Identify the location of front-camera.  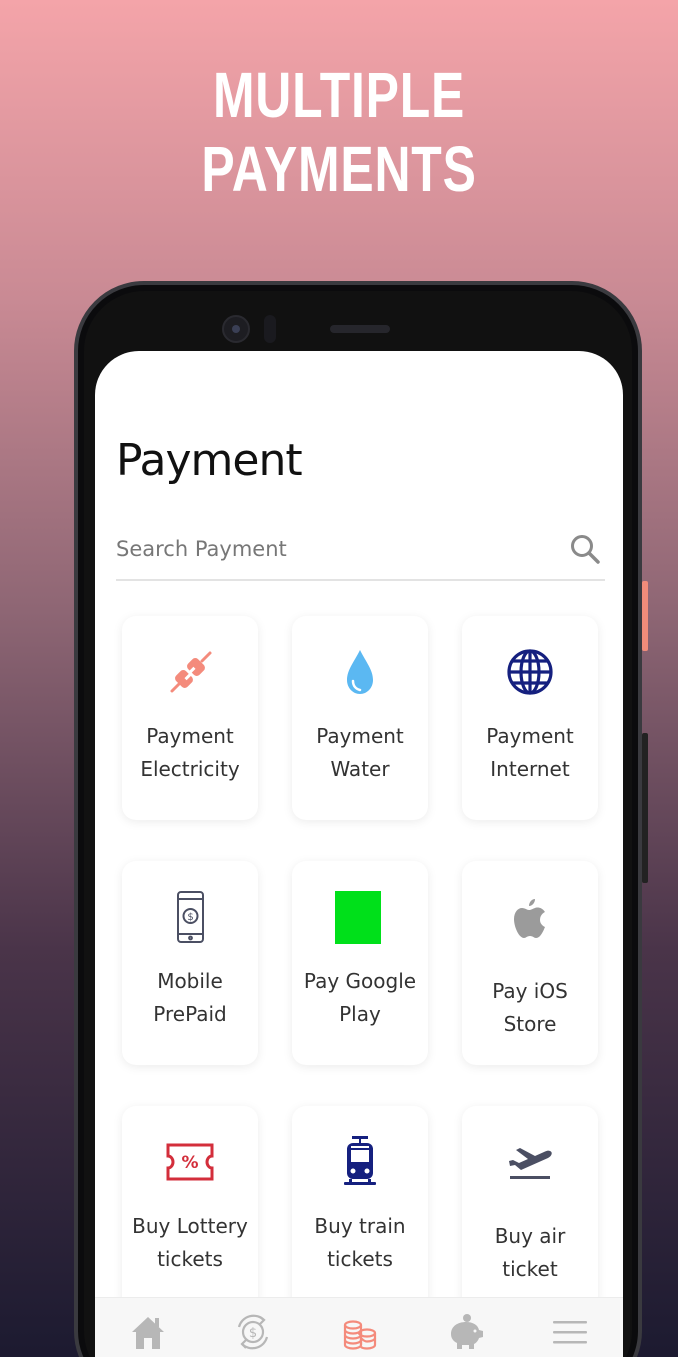
(236, 329).